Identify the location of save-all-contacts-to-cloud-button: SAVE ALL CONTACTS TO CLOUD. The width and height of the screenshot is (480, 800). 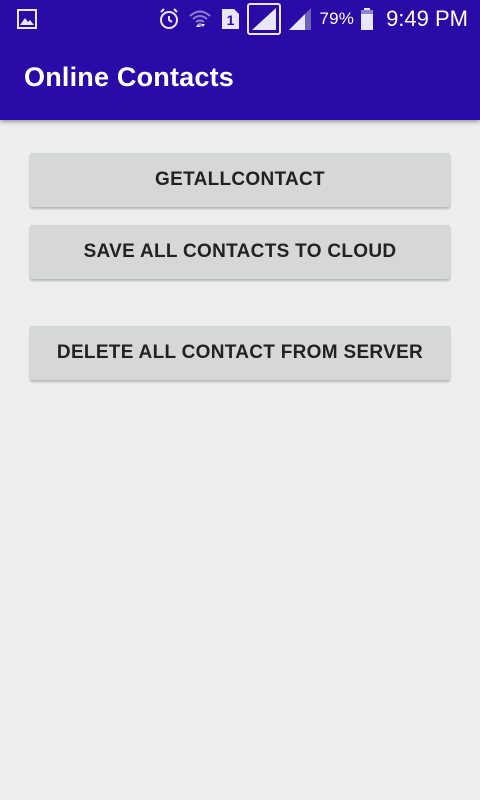
(240, 252).